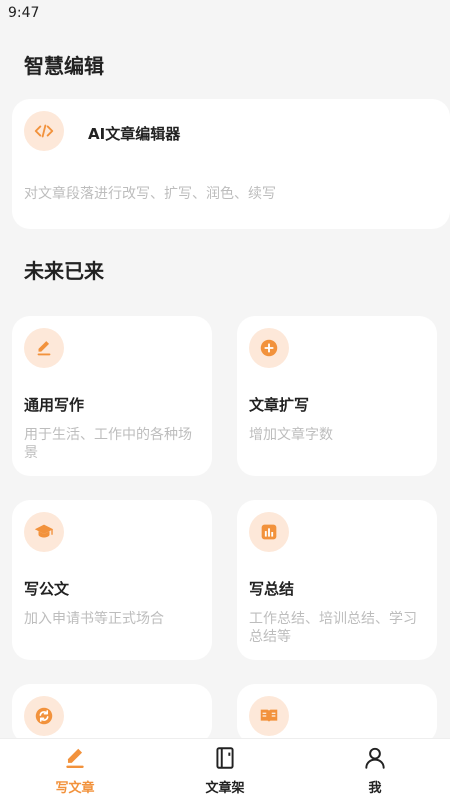 Image resolution: width=450 pixels, height=800 pixels. I want to click on status-bar: 9:47, so click(225, 13).